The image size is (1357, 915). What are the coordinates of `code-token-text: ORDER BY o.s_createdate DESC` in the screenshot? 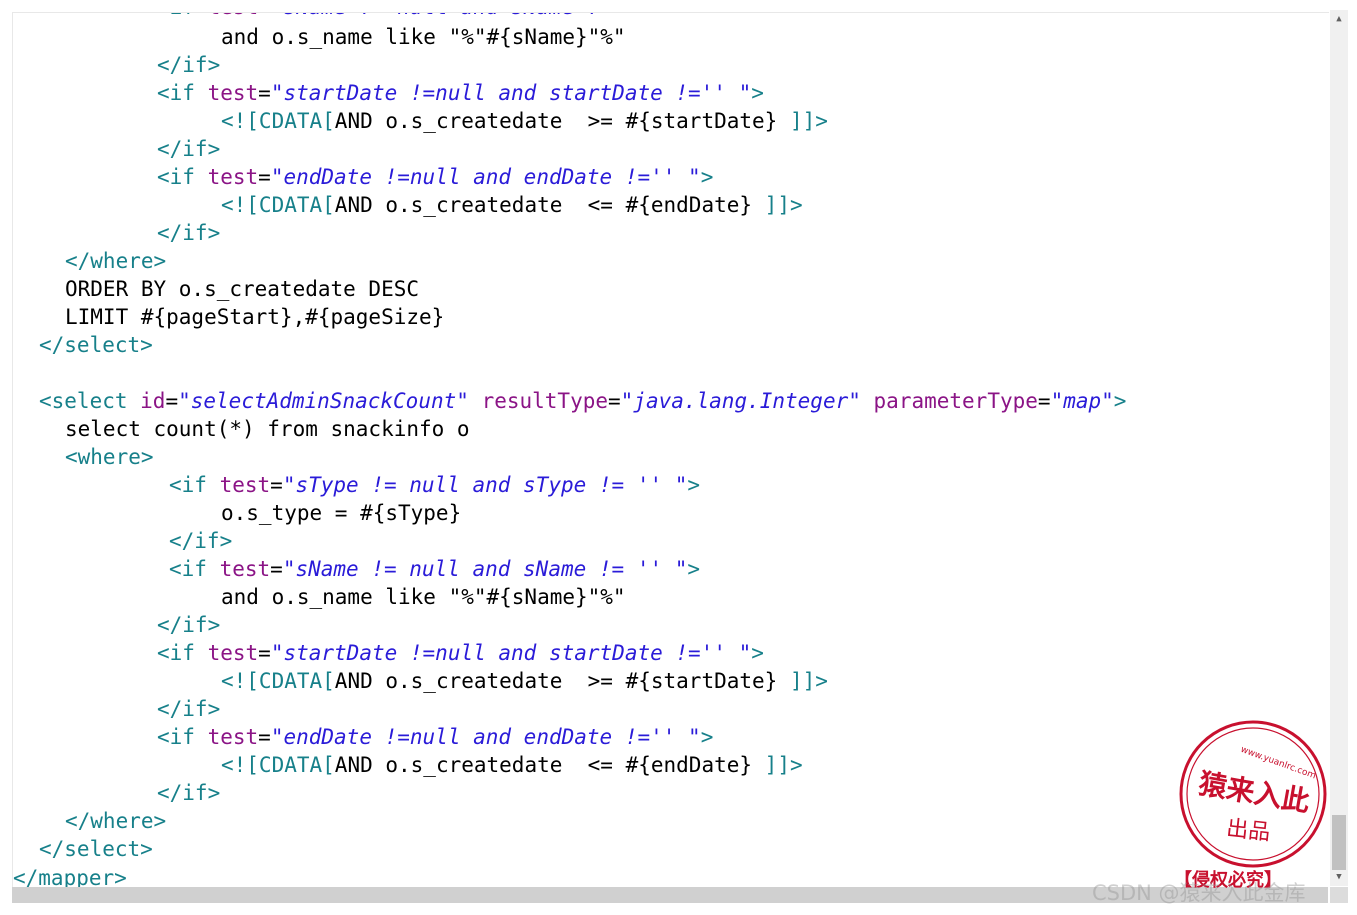 It's located at (242, 289).